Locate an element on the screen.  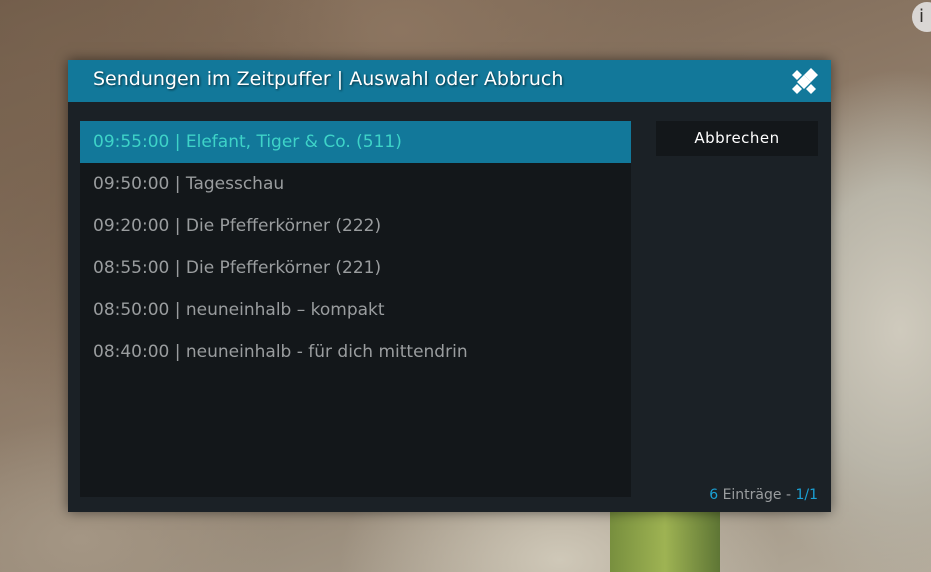
item-count-footer: 6 Einträge - 1/1 is located at coordinates (763, 495).